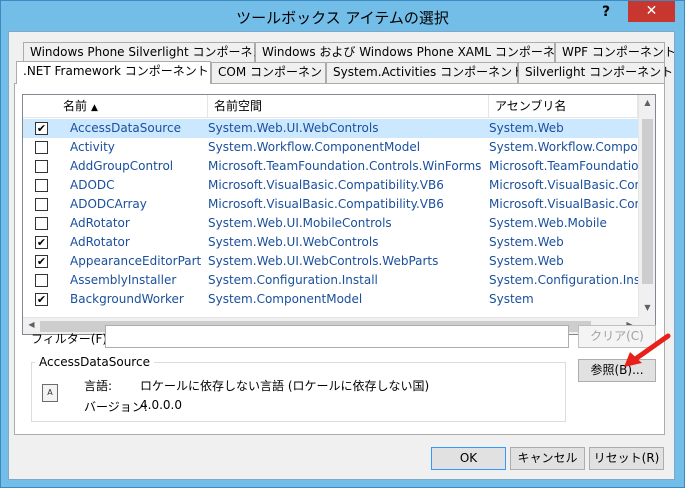 The image size is (685, 488). What do you see at coordinates (511, 299) in the screenshot?
I see `row-assembly: System` at bounding box center [511, 299].